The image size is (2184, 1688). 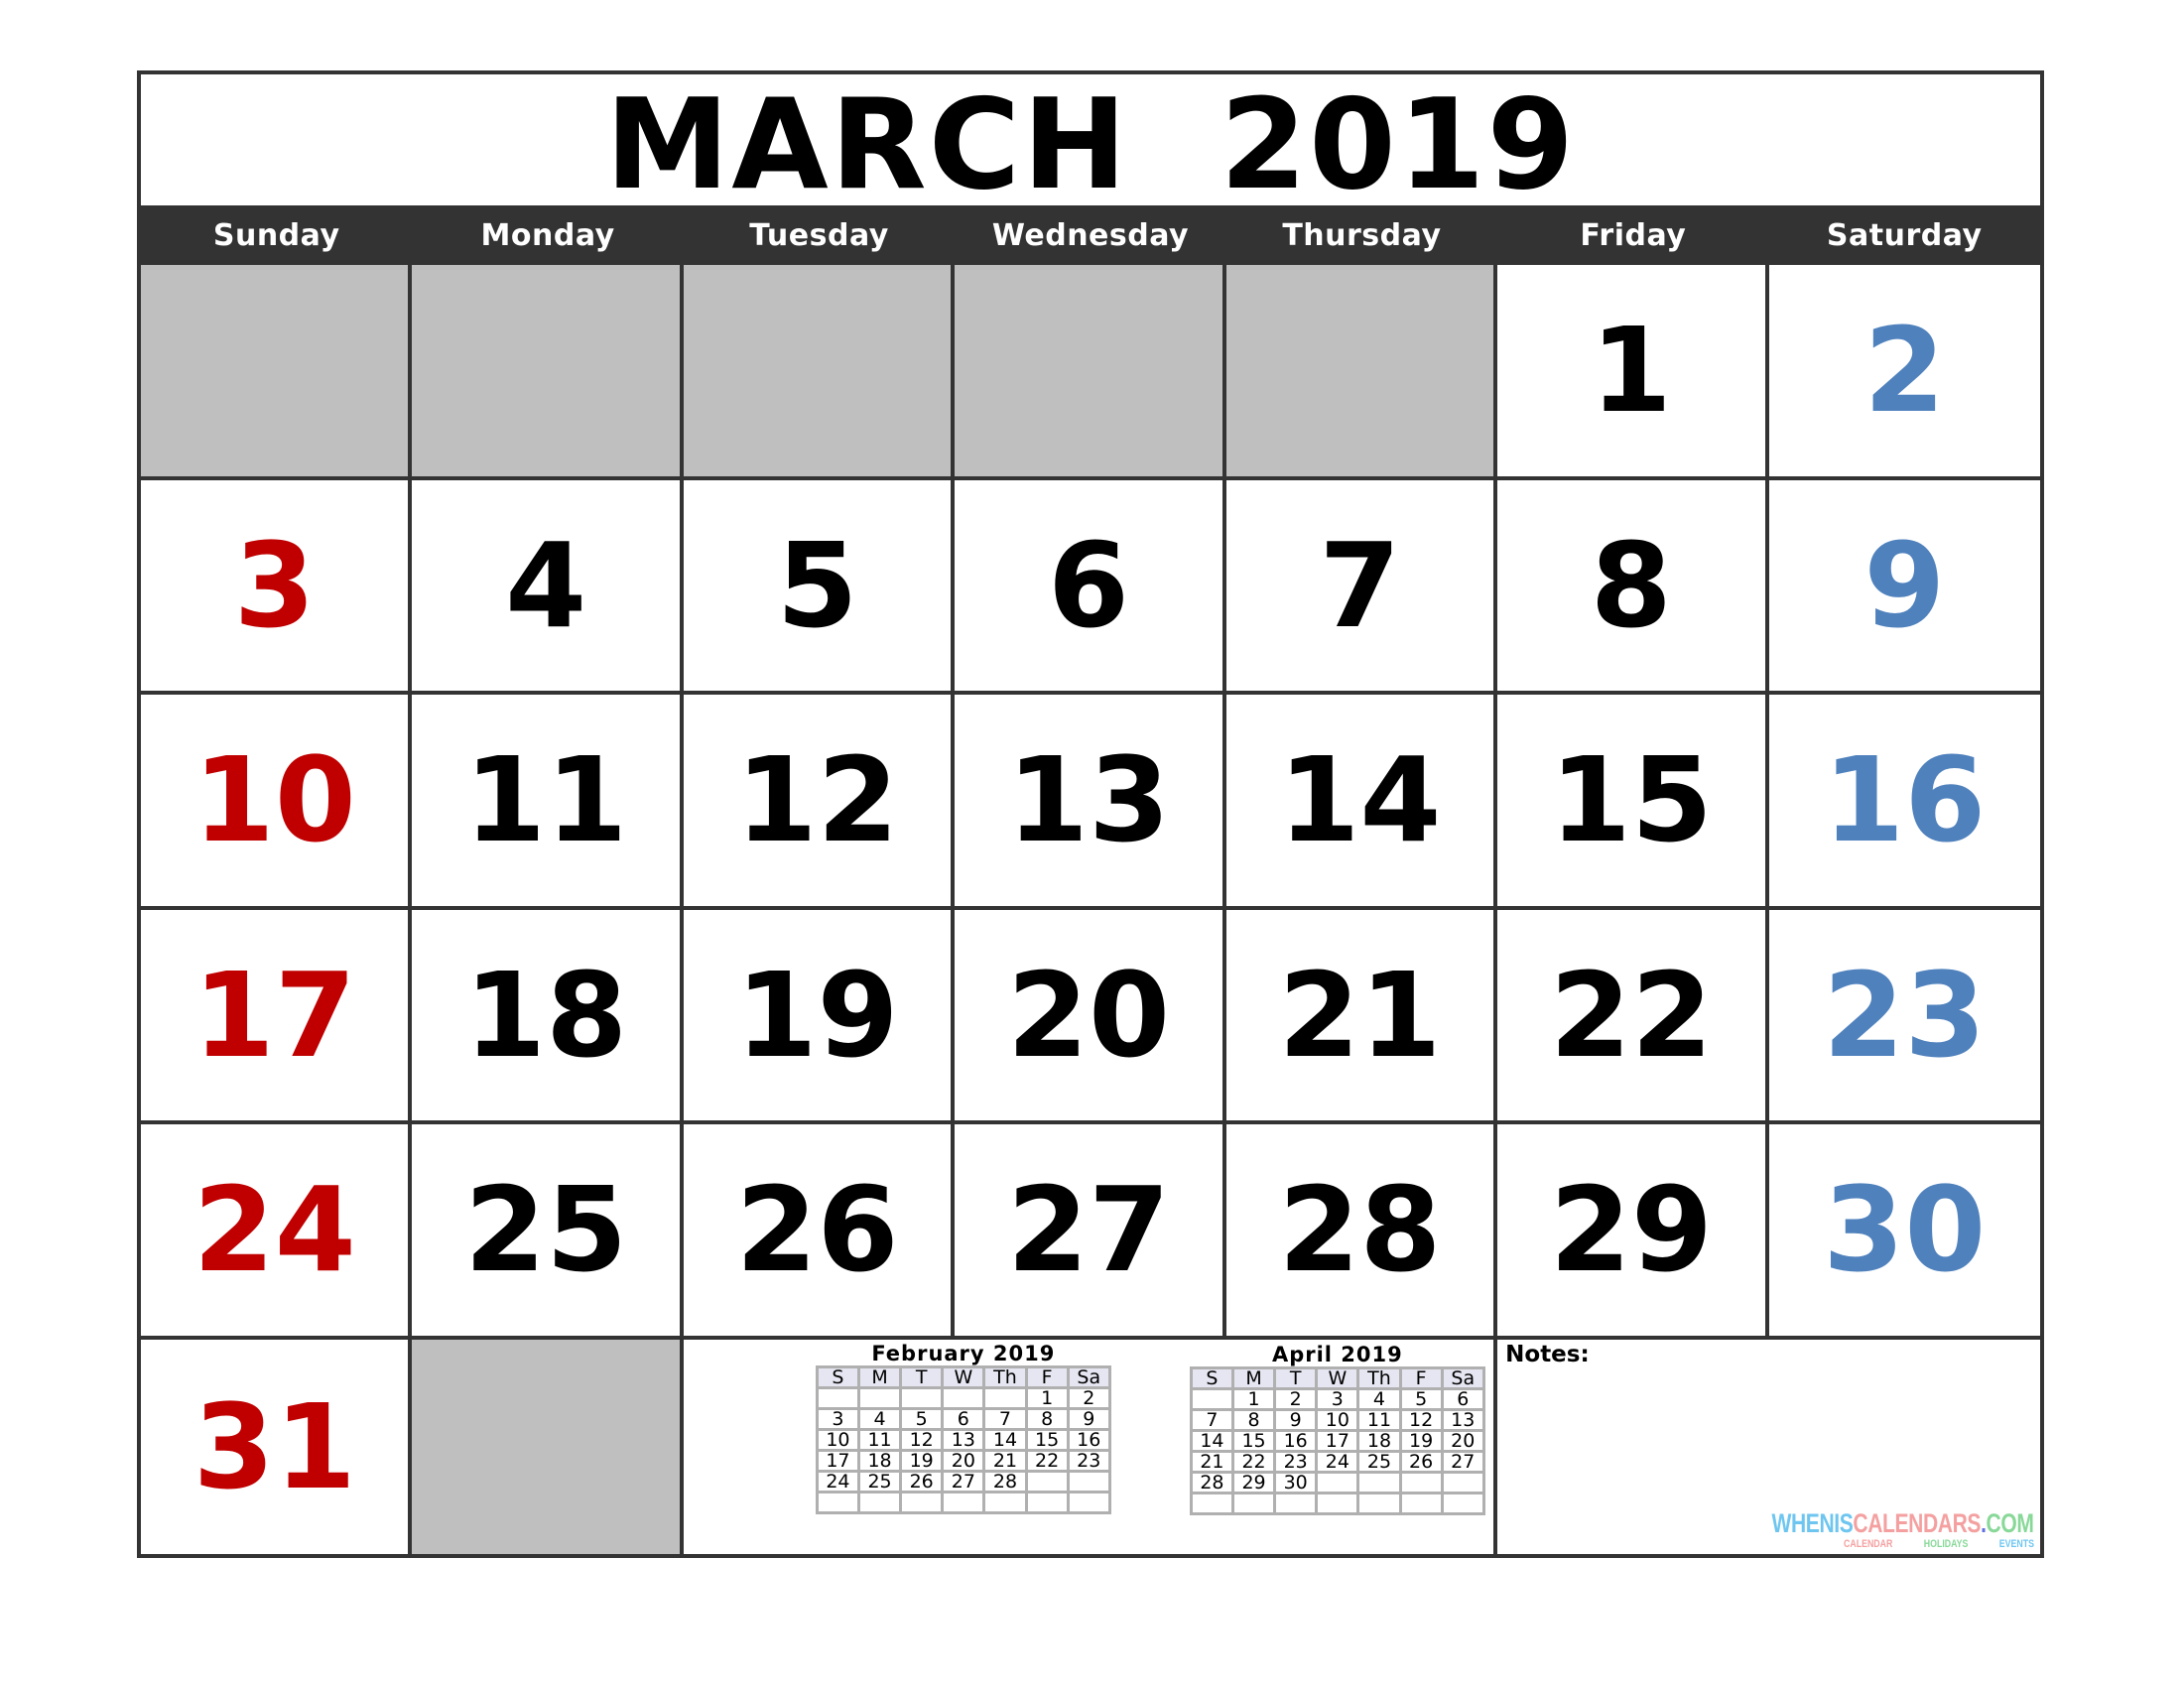 I want to click on mini-day: 15, so click(x=1047, y=1440).